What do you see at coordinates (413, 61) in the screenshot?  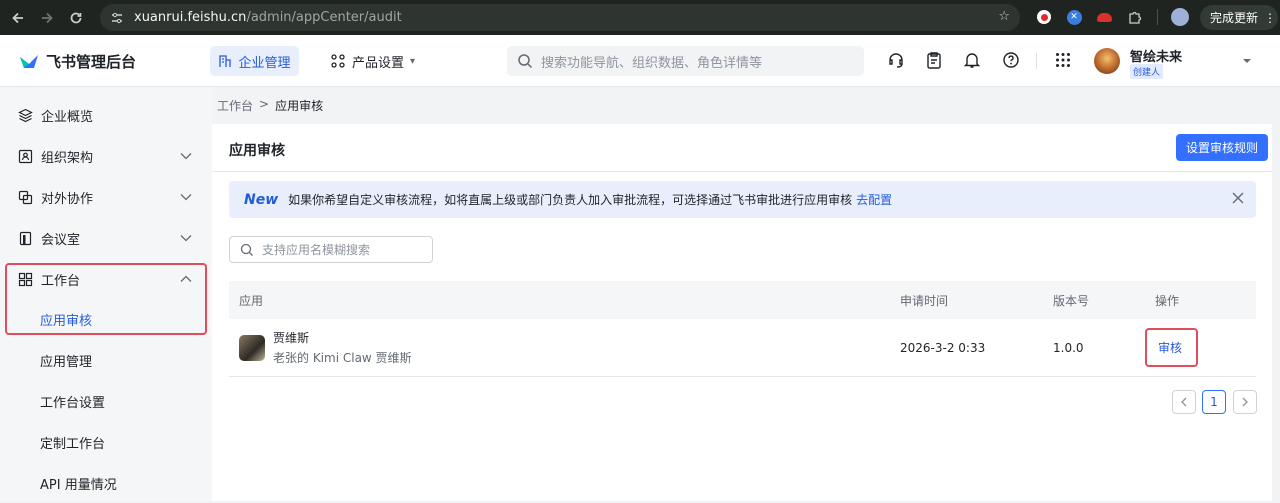 I see `chevron-down-icon: ▾` at bounding box center [413, 61].